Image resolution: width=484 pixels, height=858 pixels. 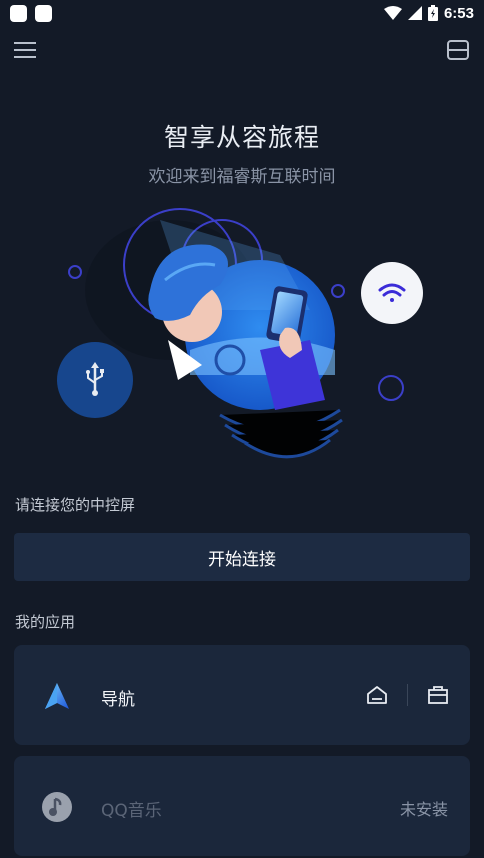 I want to click on navigation-arrow-icon, so click(x=57, y=696).